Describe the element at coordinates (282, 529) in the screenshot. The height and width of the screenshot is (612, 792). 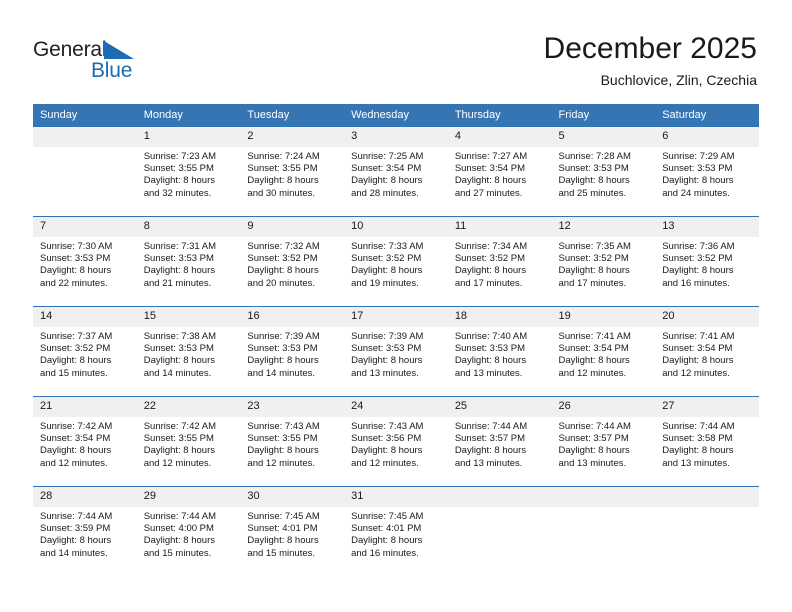
I see `day-detail-line: Sunset: 4:01 PM` at that location.